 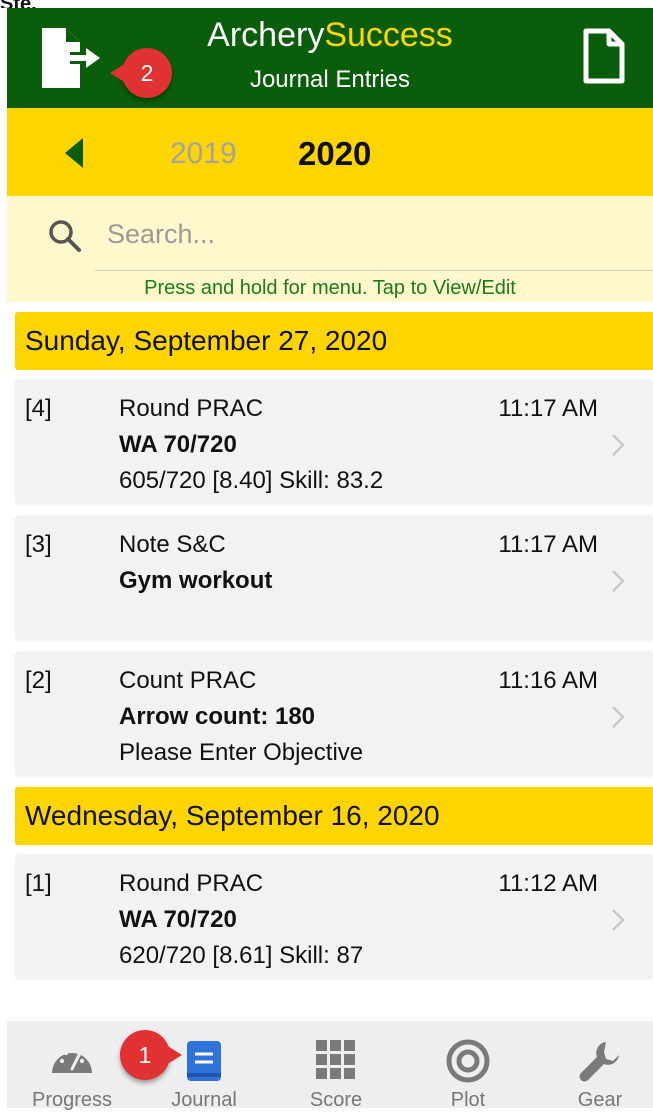 I want to click on search-icon, so click(x=65, y=236).